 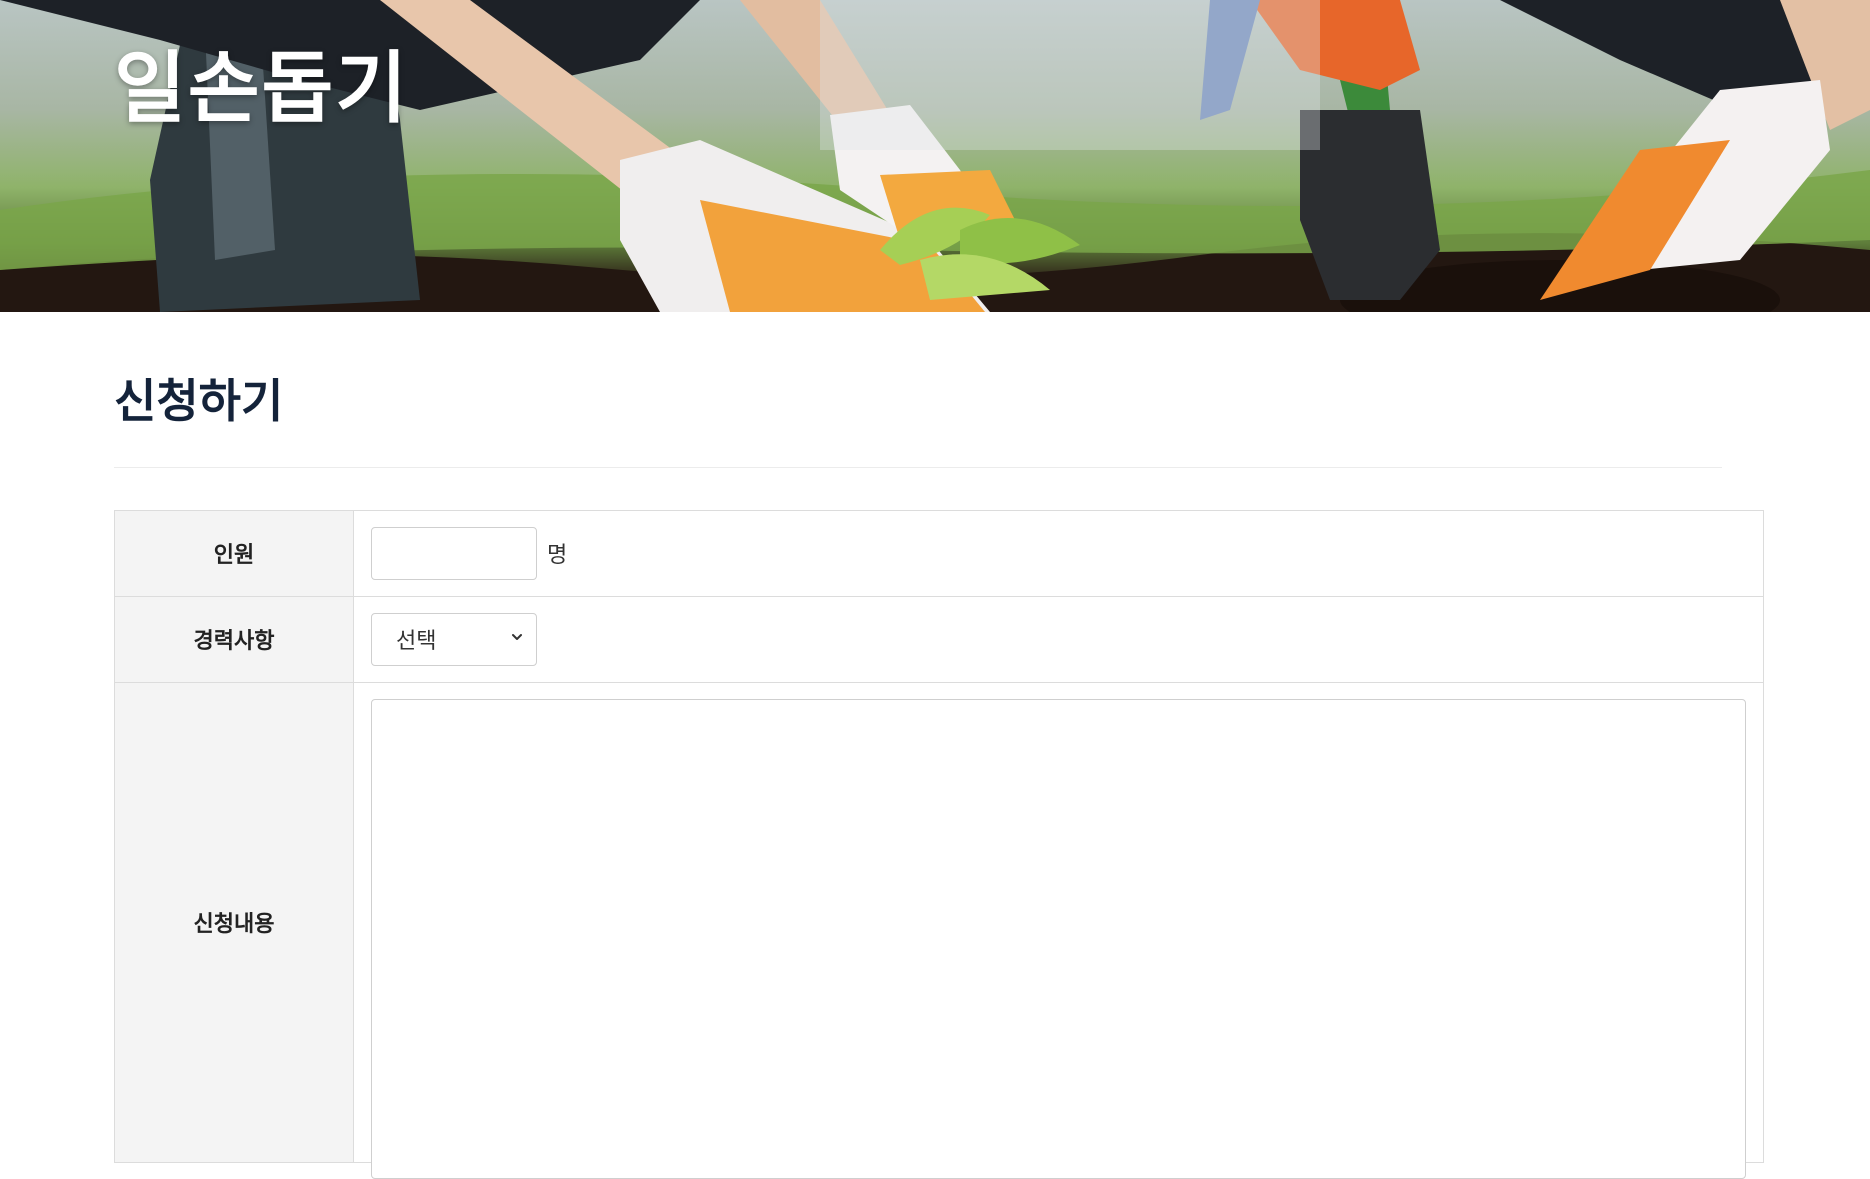 I want to click on form-row-count: 인원 명, so click(x=939, y=553).